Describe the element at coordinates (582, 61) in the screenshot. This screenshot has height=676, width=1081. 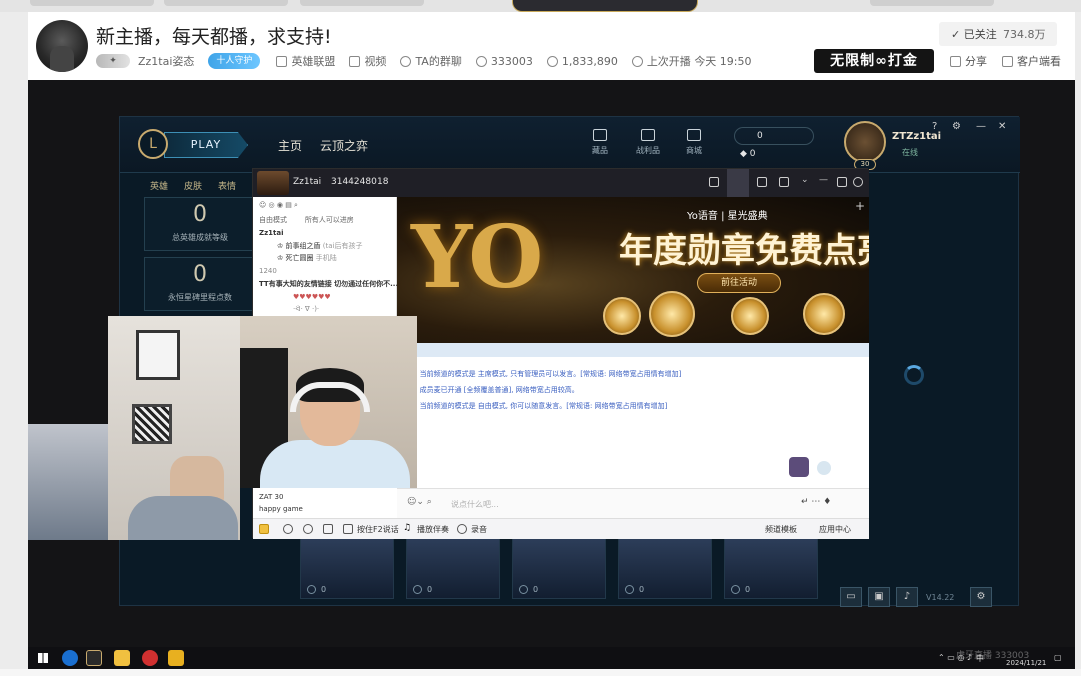
I see `heat-count: 1,833,890` at that location.